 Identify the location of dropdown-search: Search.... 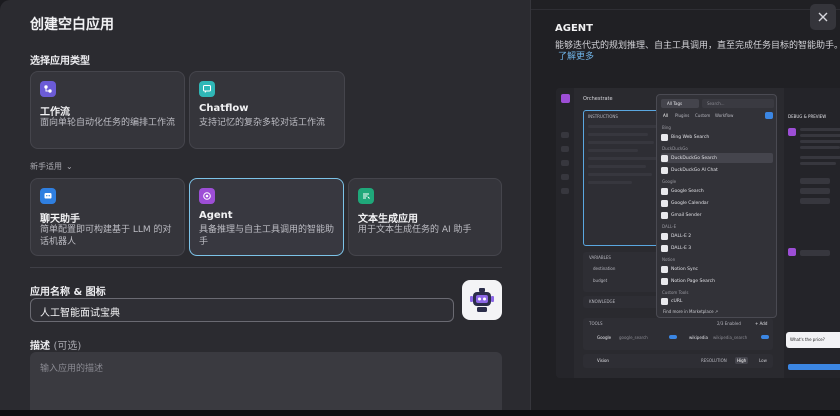
(716, 103).